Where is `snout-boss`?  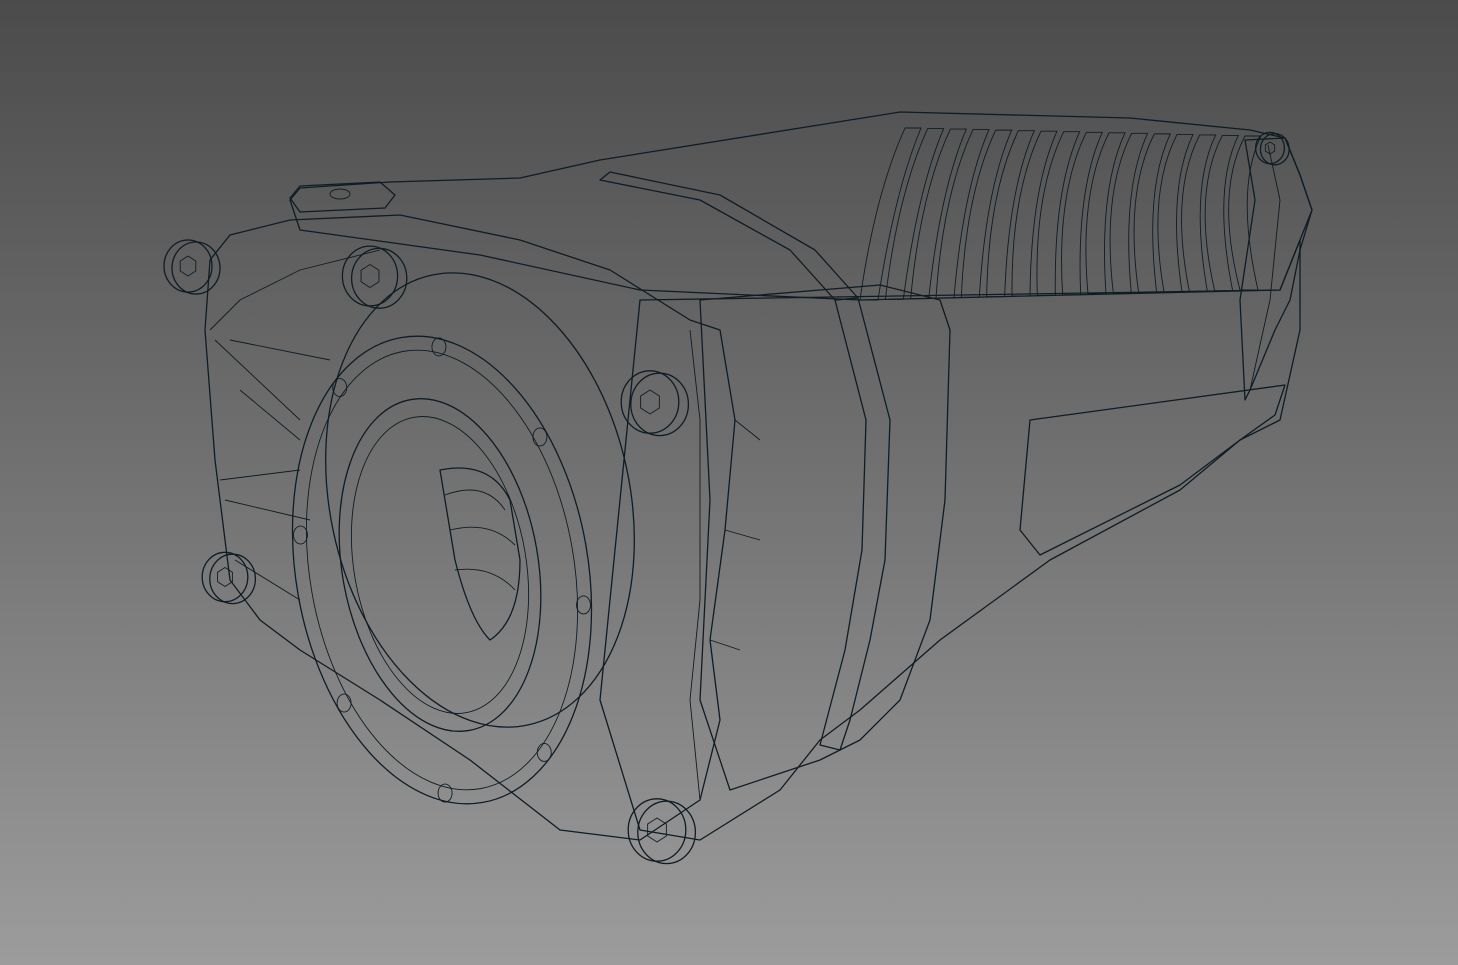 snout-boss is located at coordinates (480, 500).